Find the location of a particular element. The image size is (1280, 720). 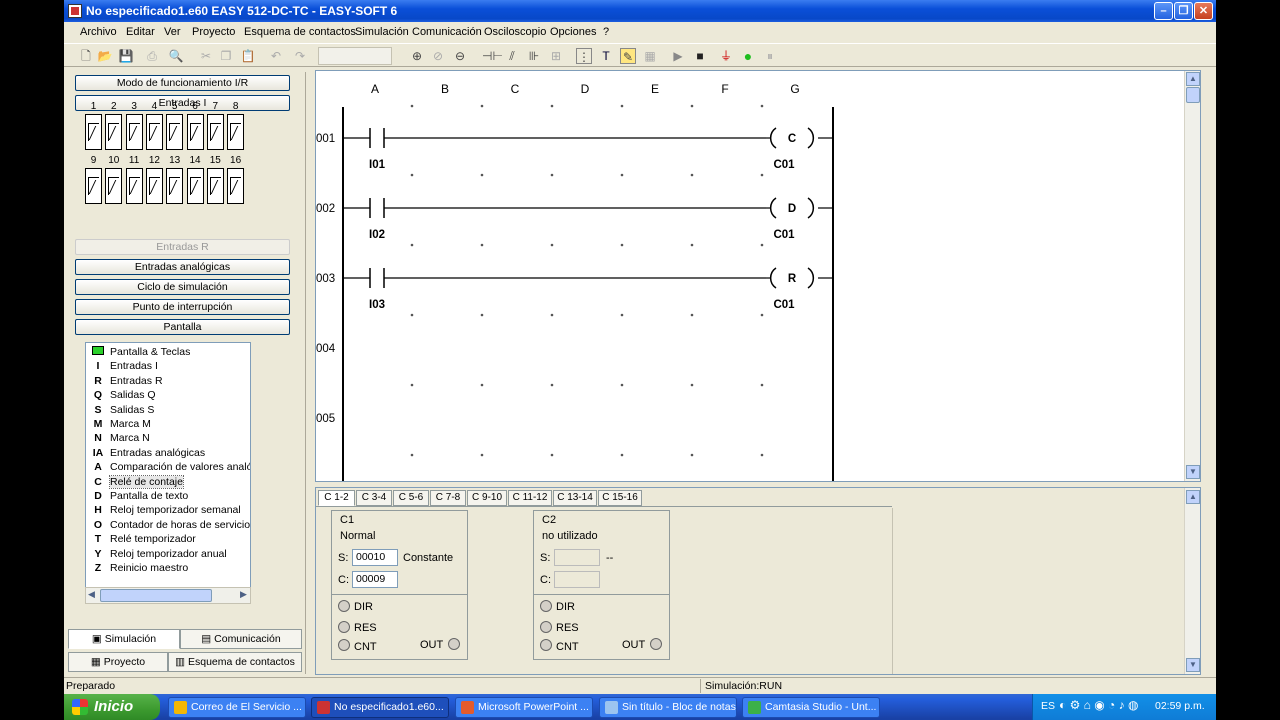

tree-item: N Marca N is located at coordinates (119, 439).